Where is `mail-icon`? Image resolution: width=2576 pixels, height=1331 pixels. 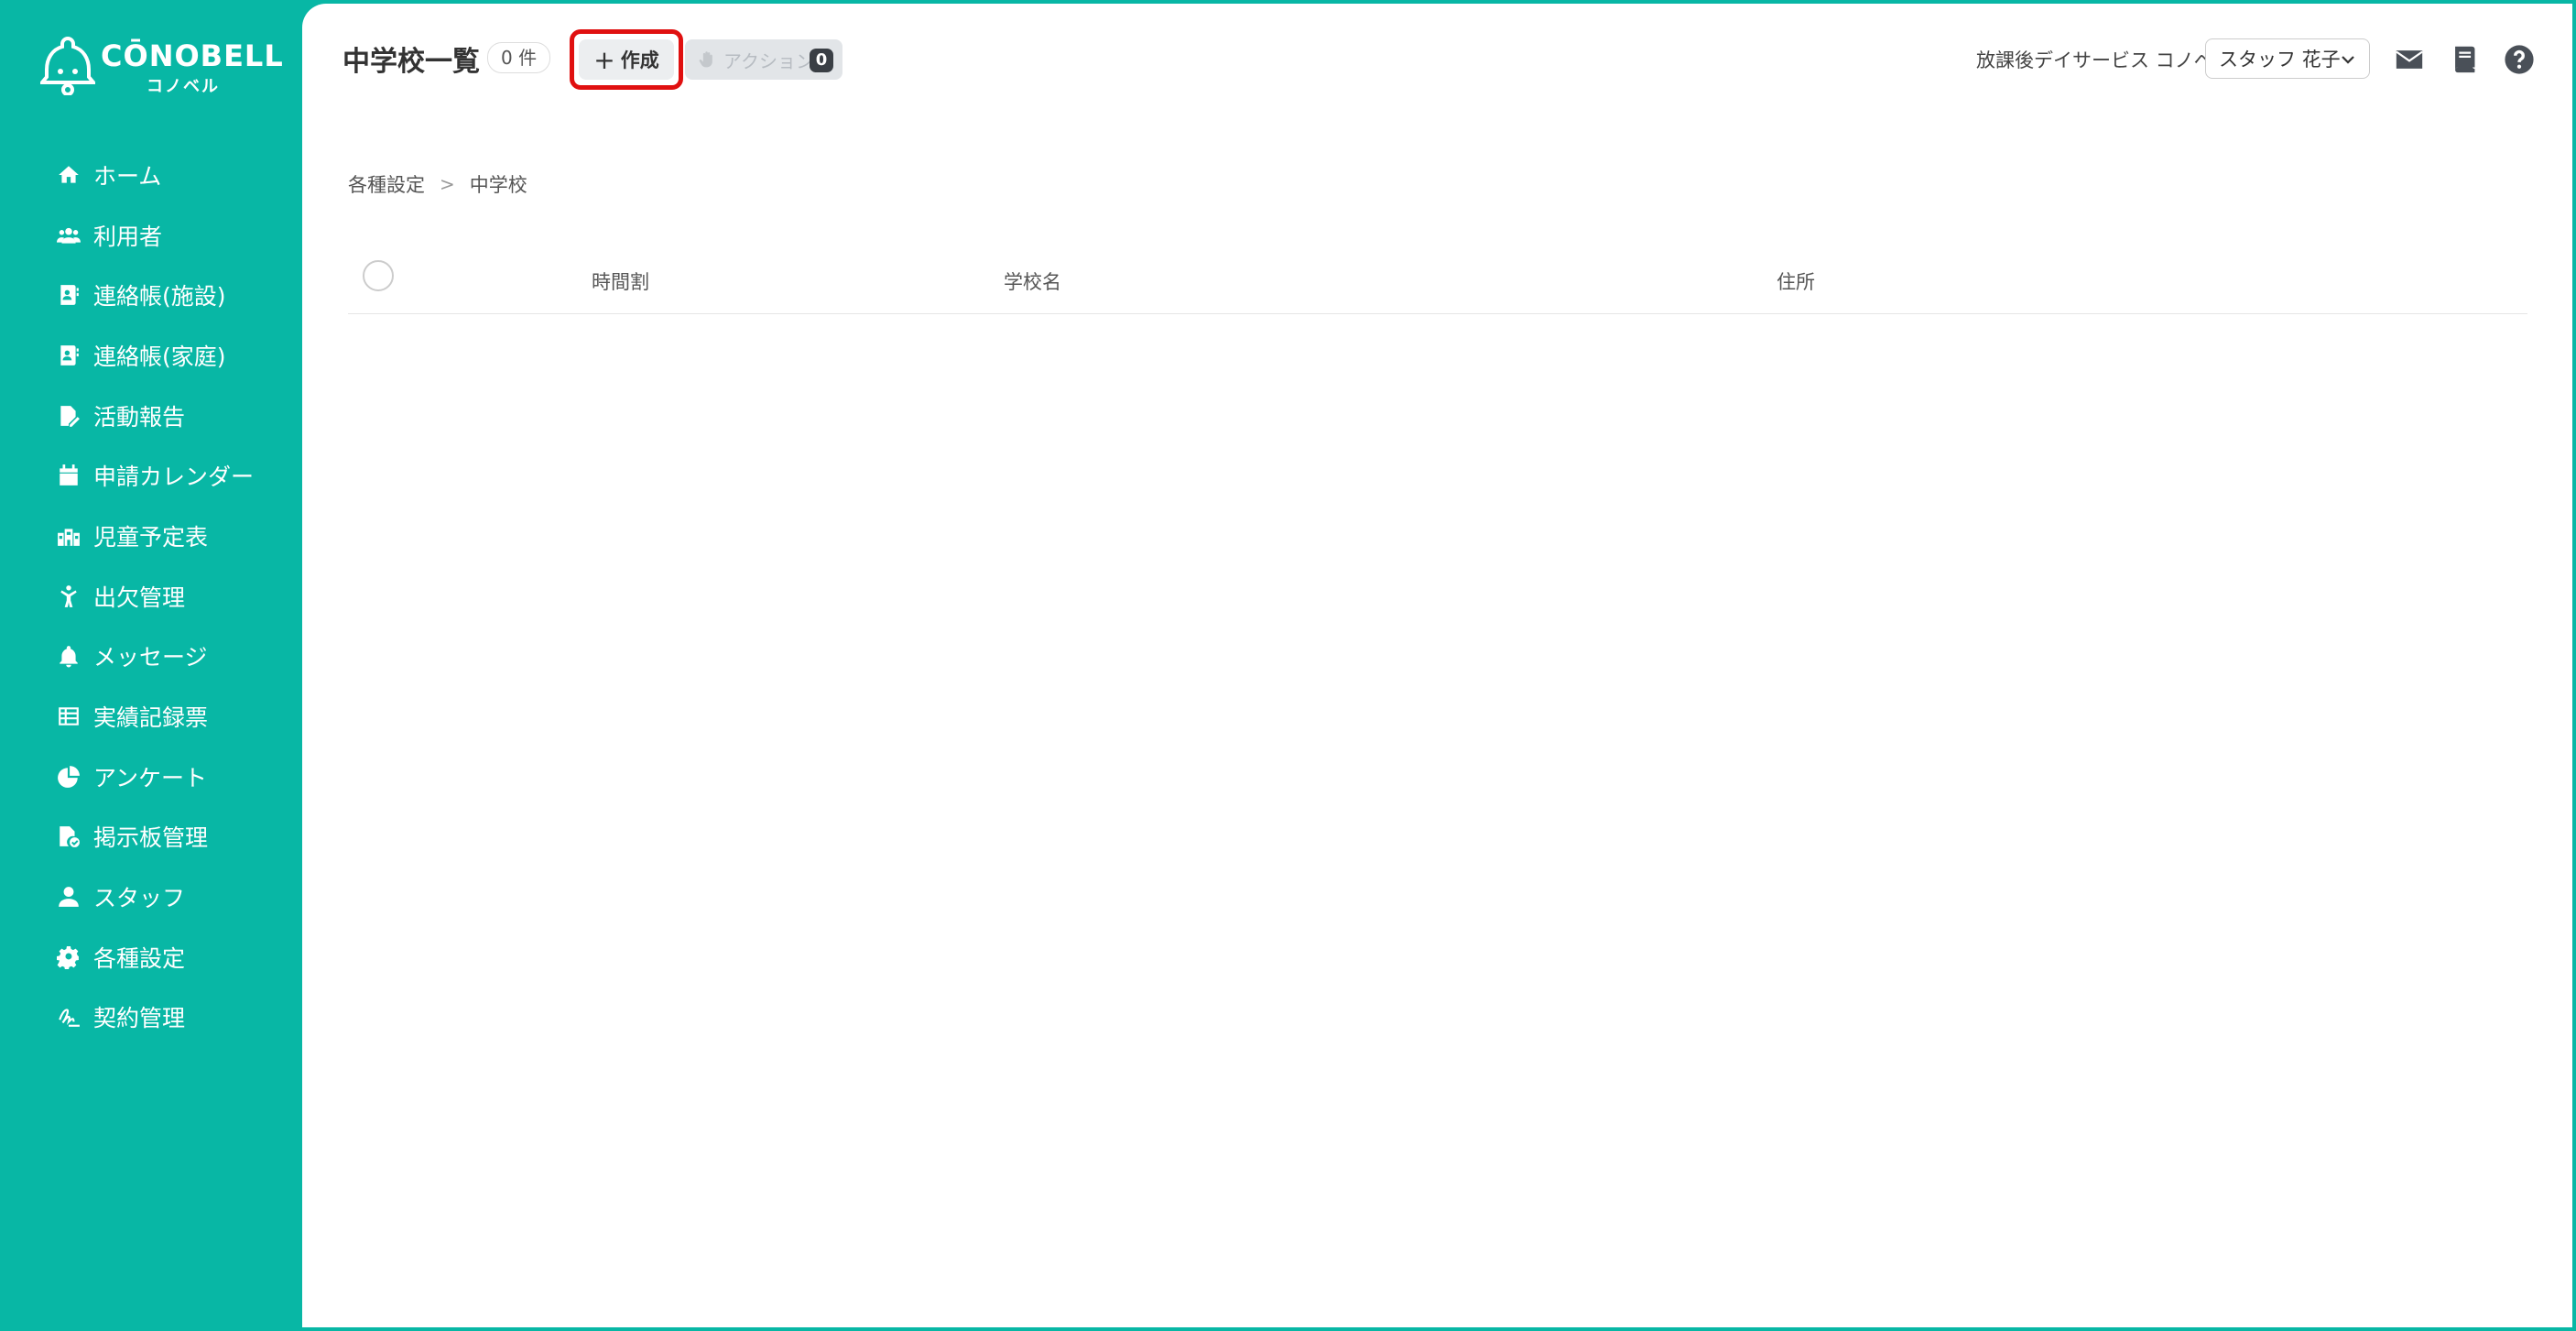 mail-icon is located at coordinates (2409, 60).